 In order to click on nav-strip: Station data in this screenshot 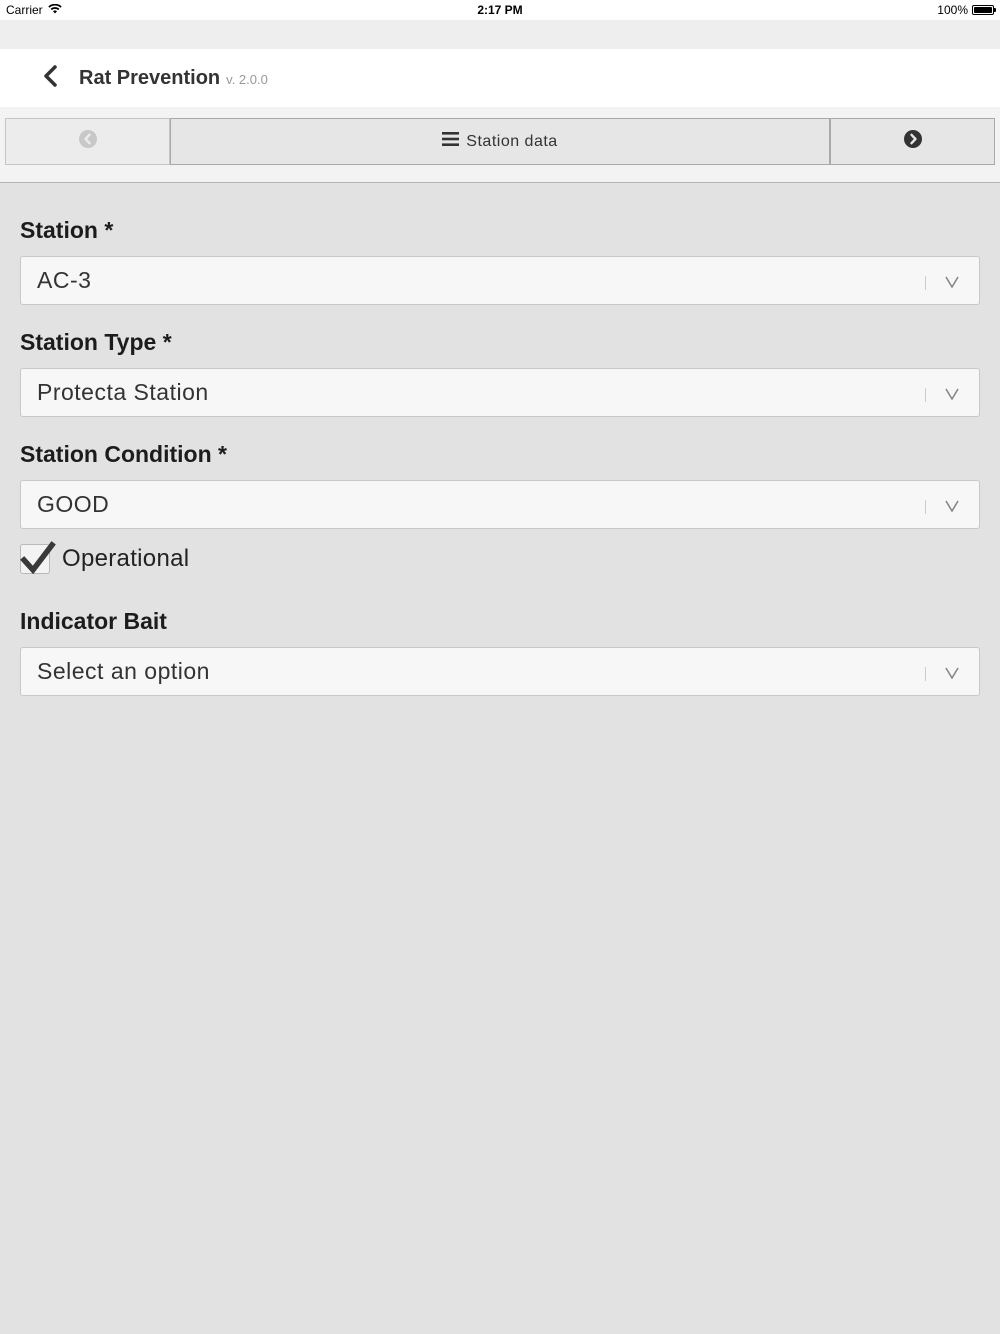, I will do `click(500, 145)`.